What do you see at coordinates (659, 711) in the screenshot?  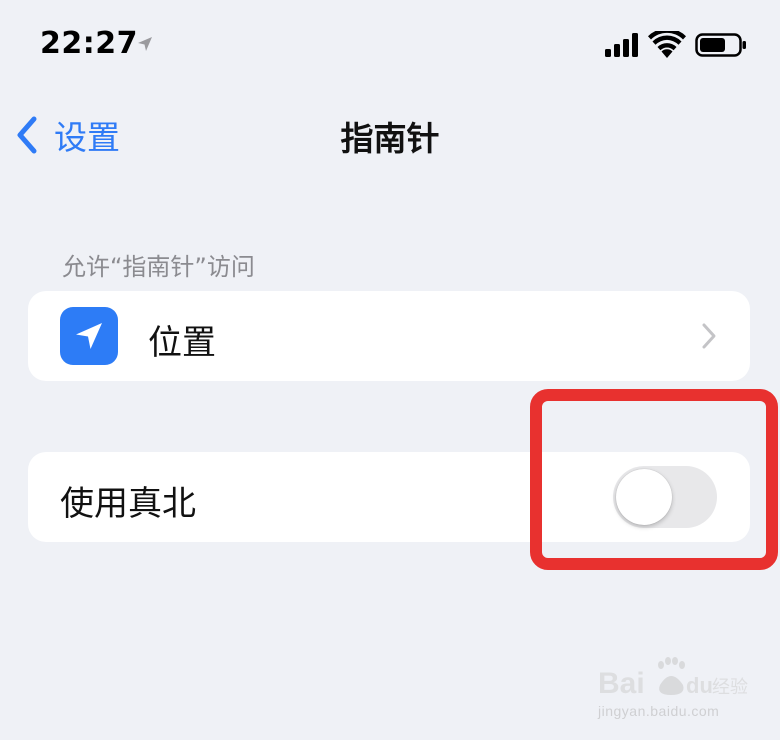 I see `watermark-url: jingyan.baidu.com` at bounding box center [659, 711].